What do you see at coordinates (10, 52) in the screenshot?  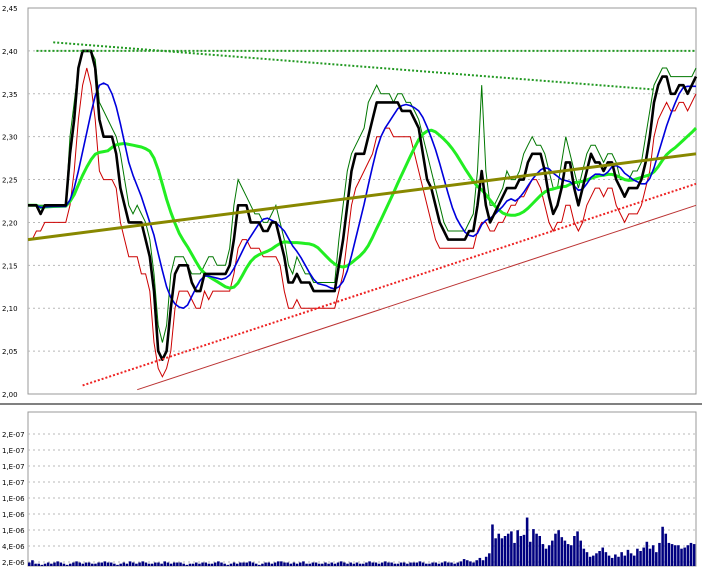 I see `price-tick-label: 2,40` at bounding box center [10, 52].